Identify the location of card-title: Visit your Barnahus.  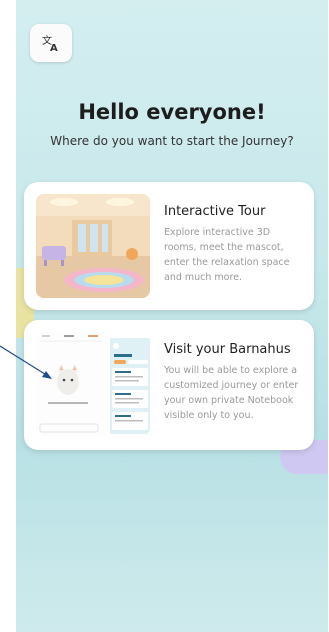
(227, 349).